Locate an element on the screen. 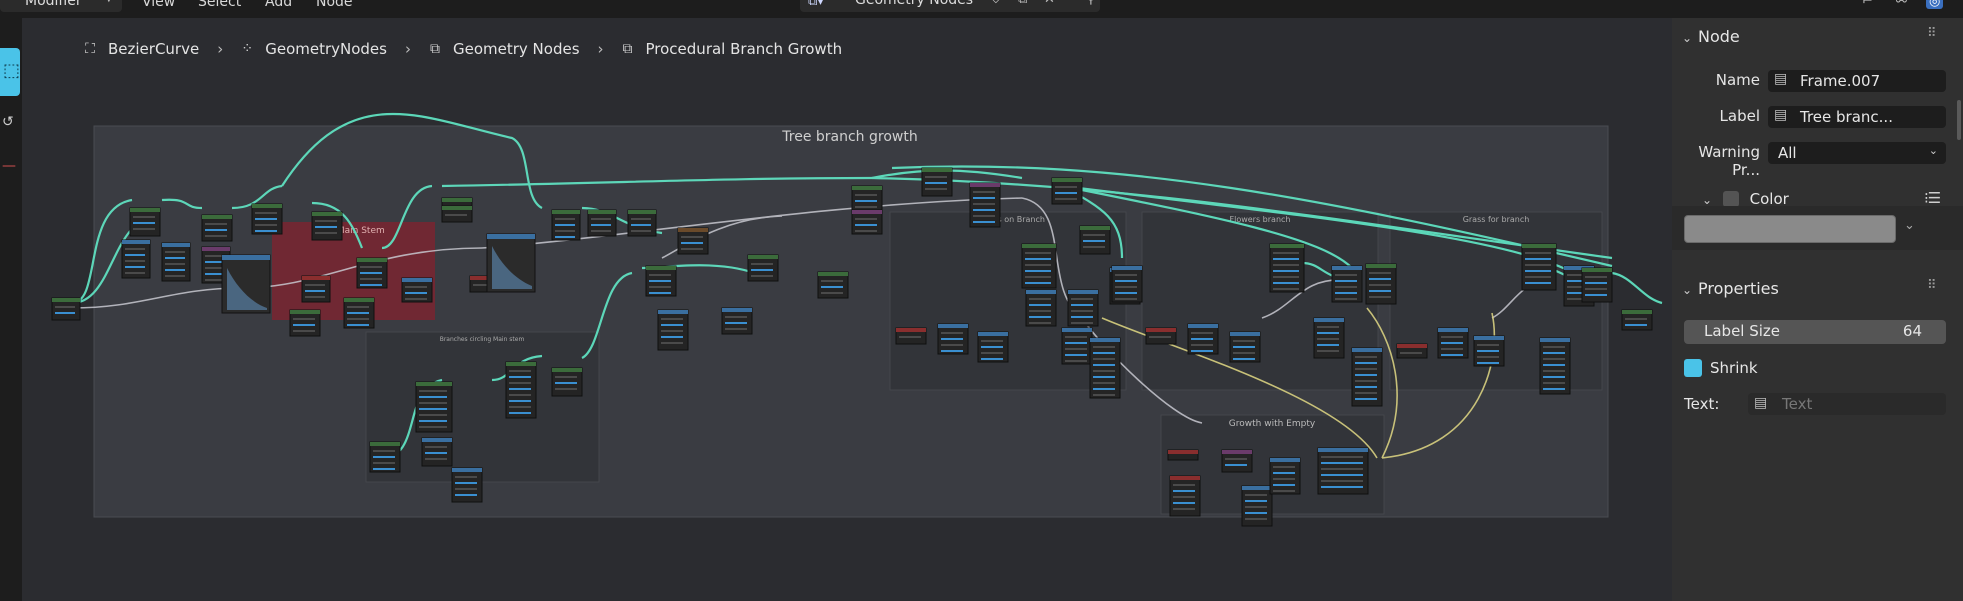 This screenshot has height=601, width=1963. node-tree-icon: ⧉▾ is located at coordinates (816, 4).